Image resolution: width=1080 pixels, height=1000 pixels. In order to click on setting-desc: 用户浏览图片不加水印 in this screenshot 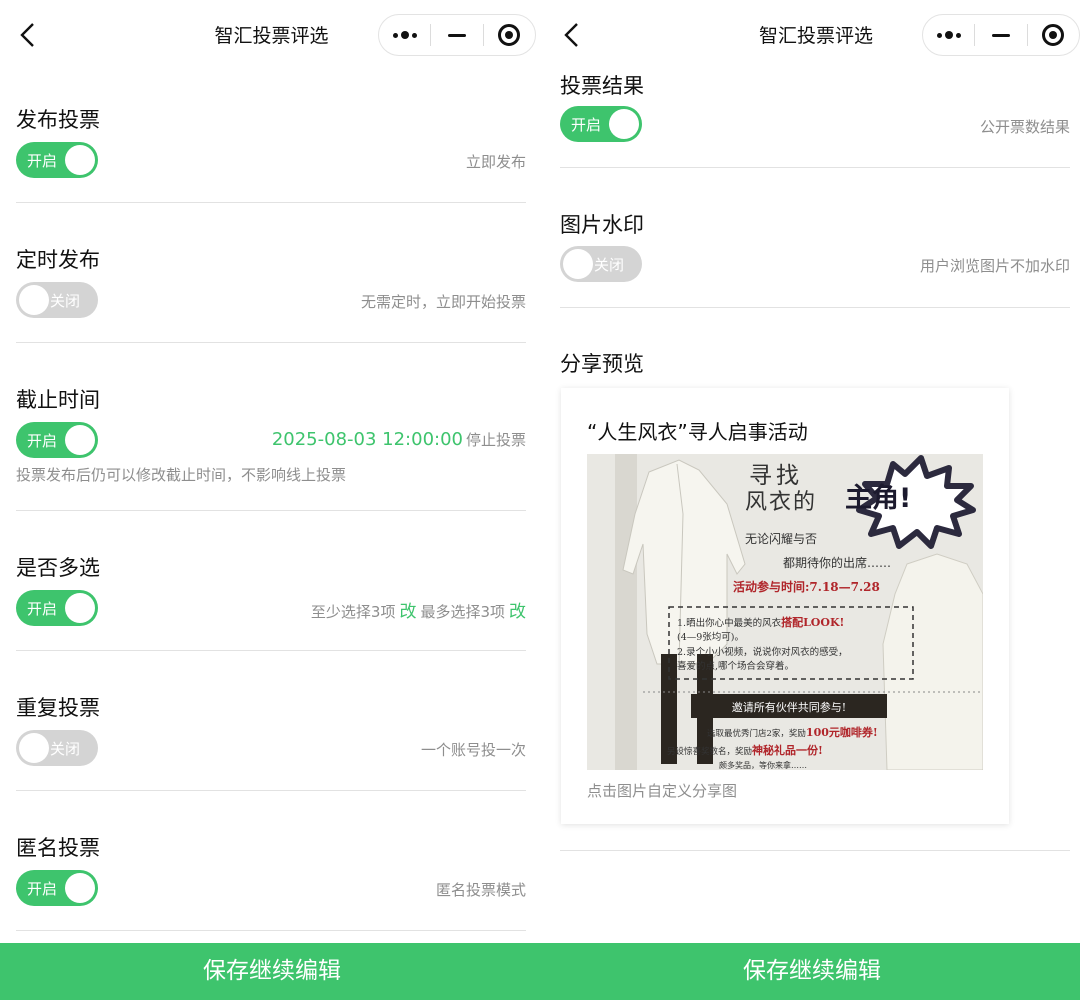, I will do `click(994, 266)`.